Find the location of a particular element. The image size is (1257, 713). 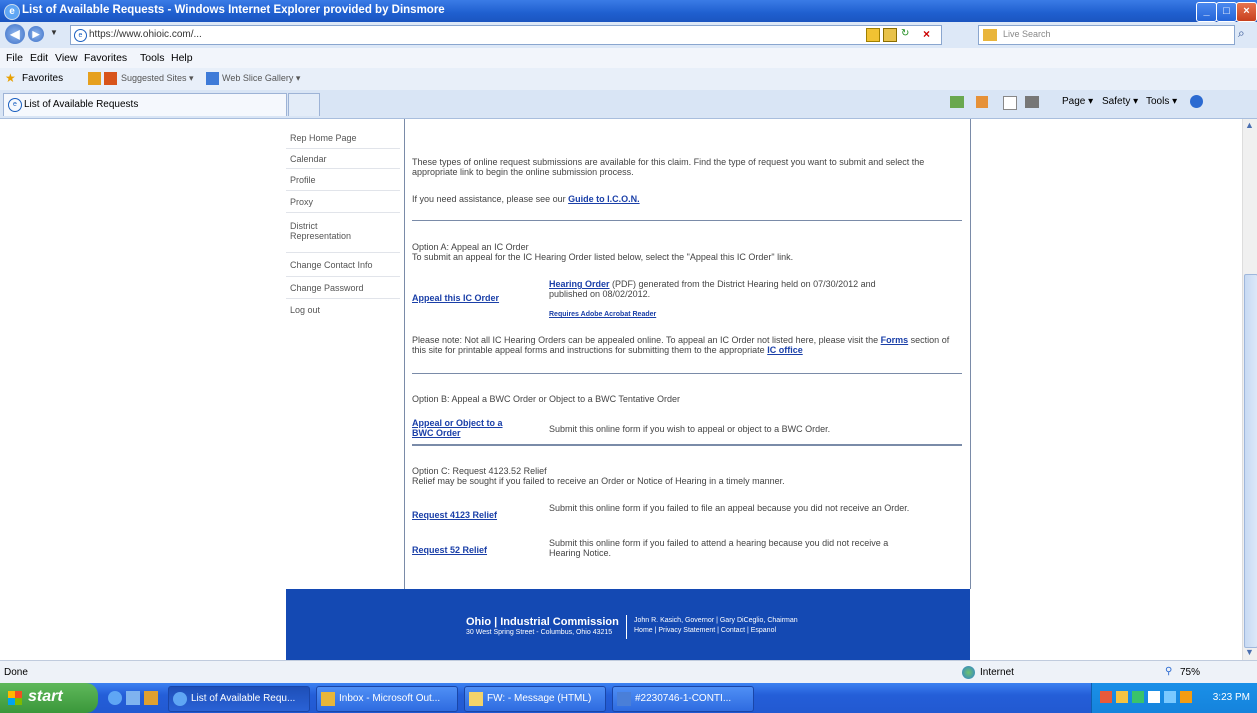

search-input: Live Search is located at coordinates (1106, 35).